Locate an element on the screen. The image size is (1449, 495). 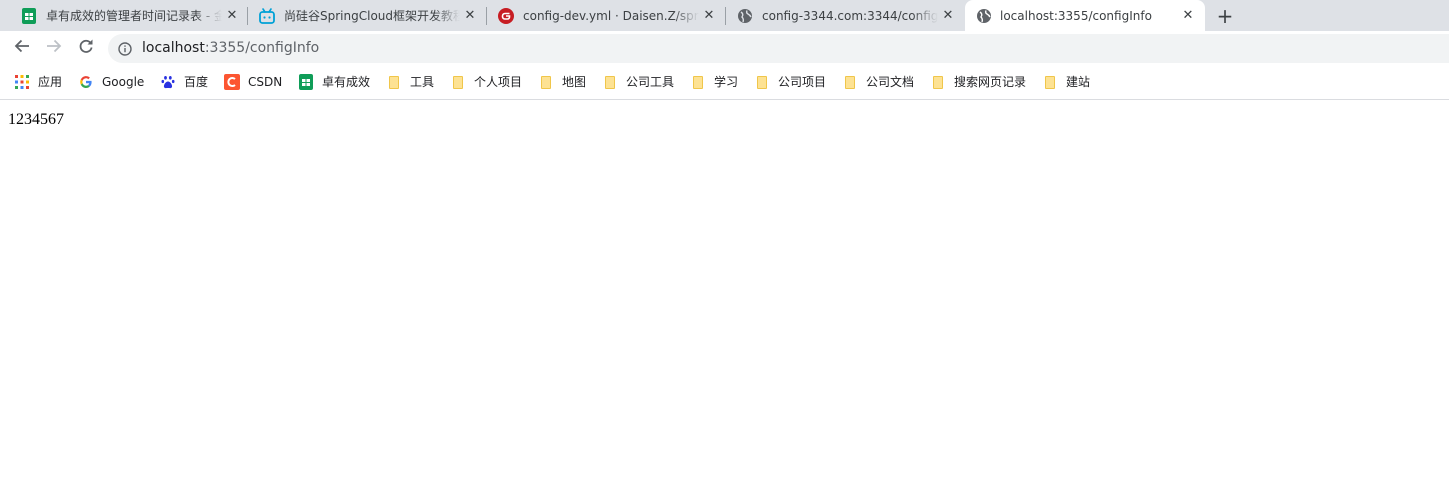
config-info-text: 1234567 is located at coordinates (36, 119).